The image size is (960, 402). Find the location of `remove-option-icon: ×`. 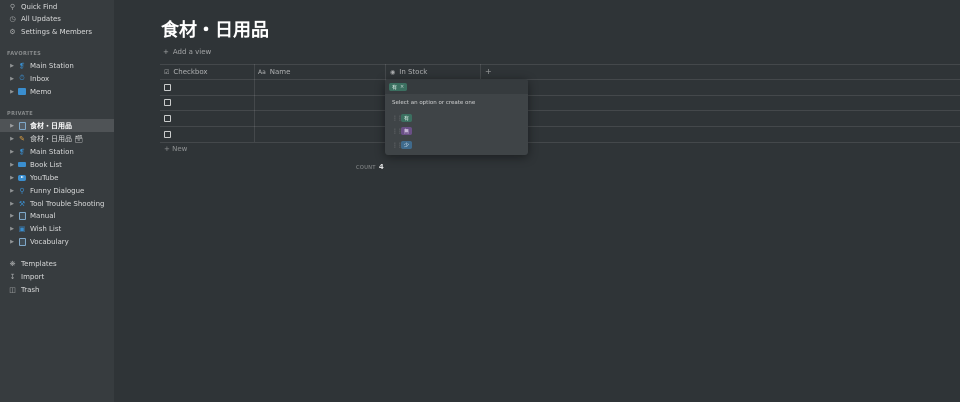

remove-option-icon: × is located at coordinates (402, 87).